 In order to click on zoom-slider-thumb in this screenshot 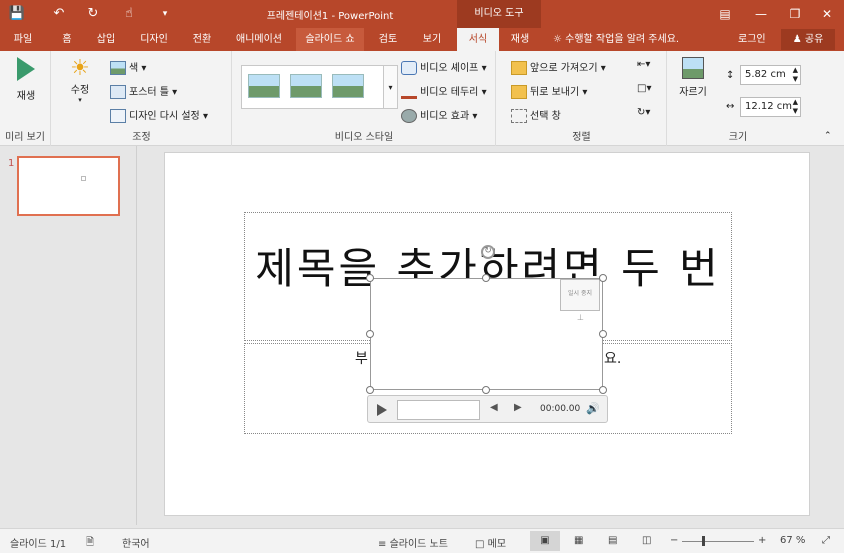, I will do `click(703, 541)`.